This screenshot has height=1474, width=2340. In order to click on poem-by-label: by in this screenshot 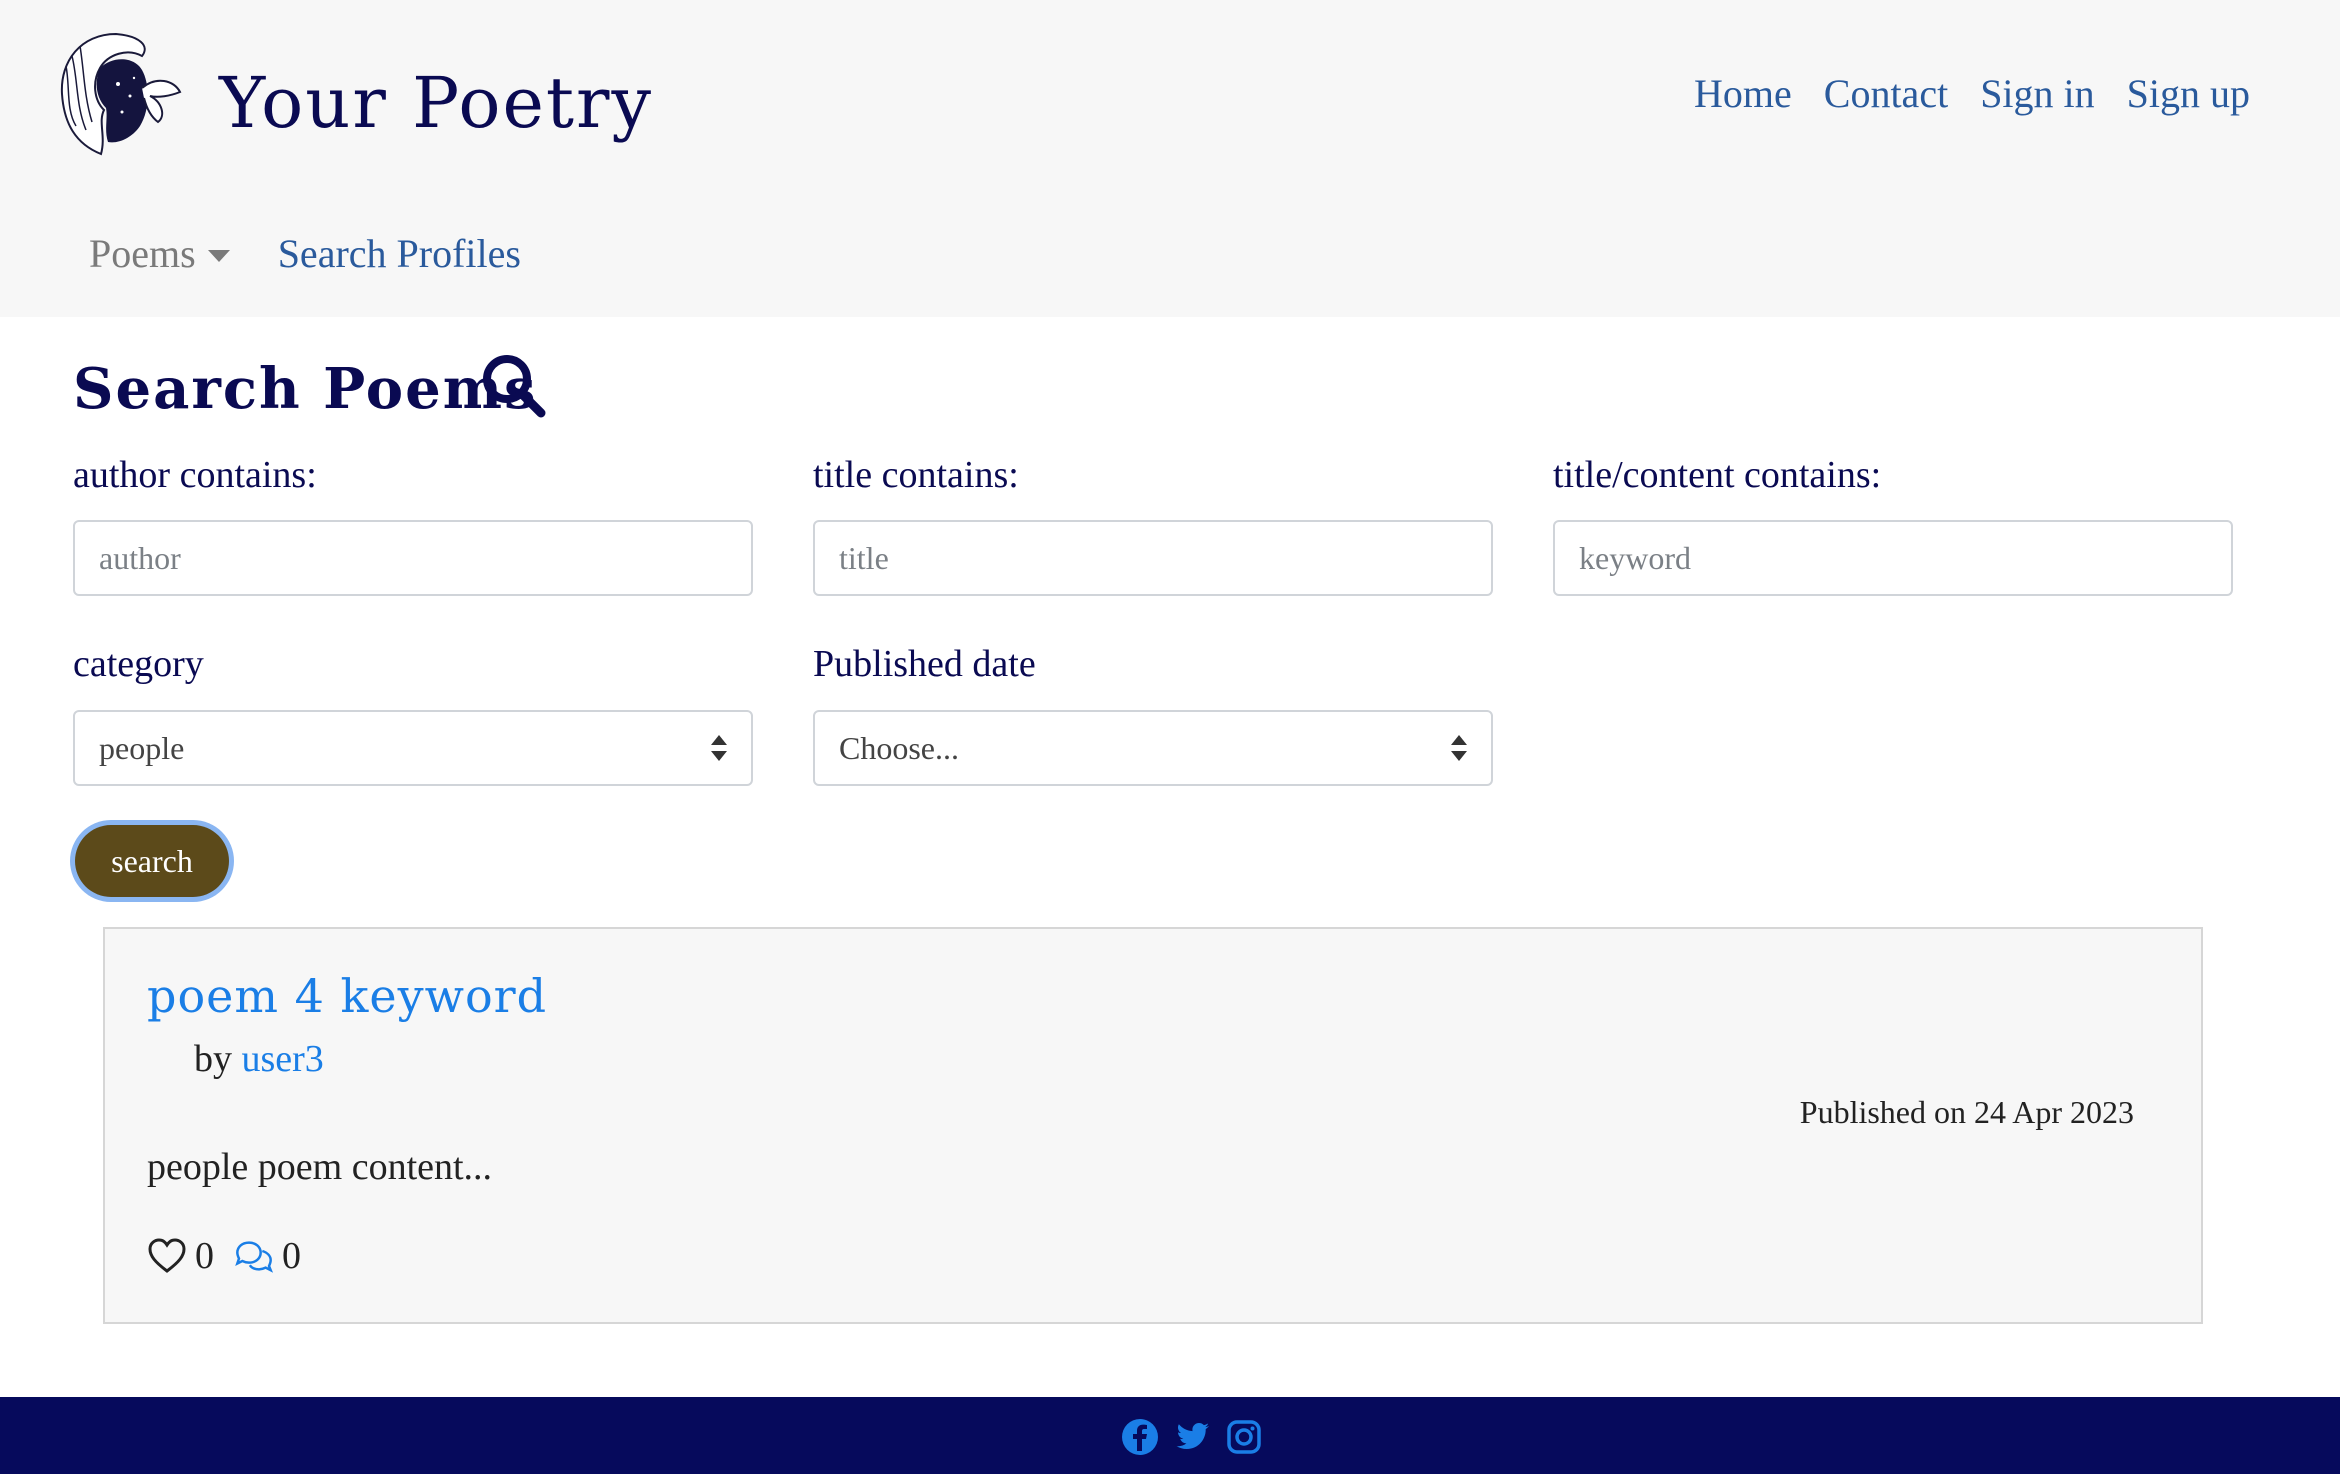, I will do `click(213, 1059)`.